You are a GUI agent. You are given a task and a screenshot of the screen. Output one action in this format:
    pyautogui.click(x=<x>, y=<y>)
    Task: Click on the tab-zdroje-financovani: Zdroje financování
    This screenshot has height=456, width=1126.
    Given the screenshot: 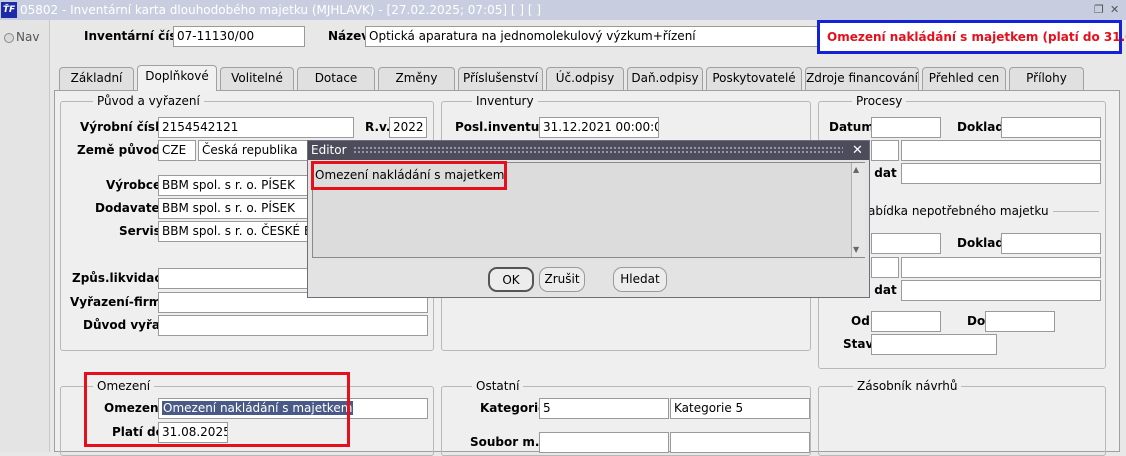 What is the action you would take?
    pyautogui.click(x=862, y=78)
    